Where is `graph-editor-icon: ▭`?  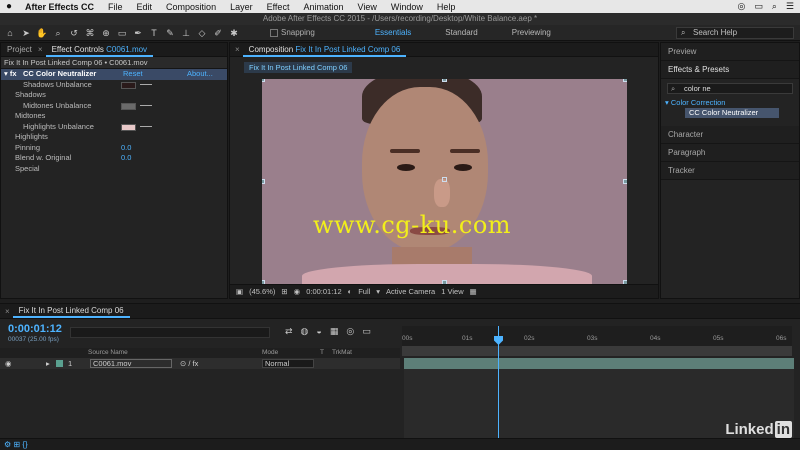 graph-editor-icon: ▭ is located at coordinates (366, 331).